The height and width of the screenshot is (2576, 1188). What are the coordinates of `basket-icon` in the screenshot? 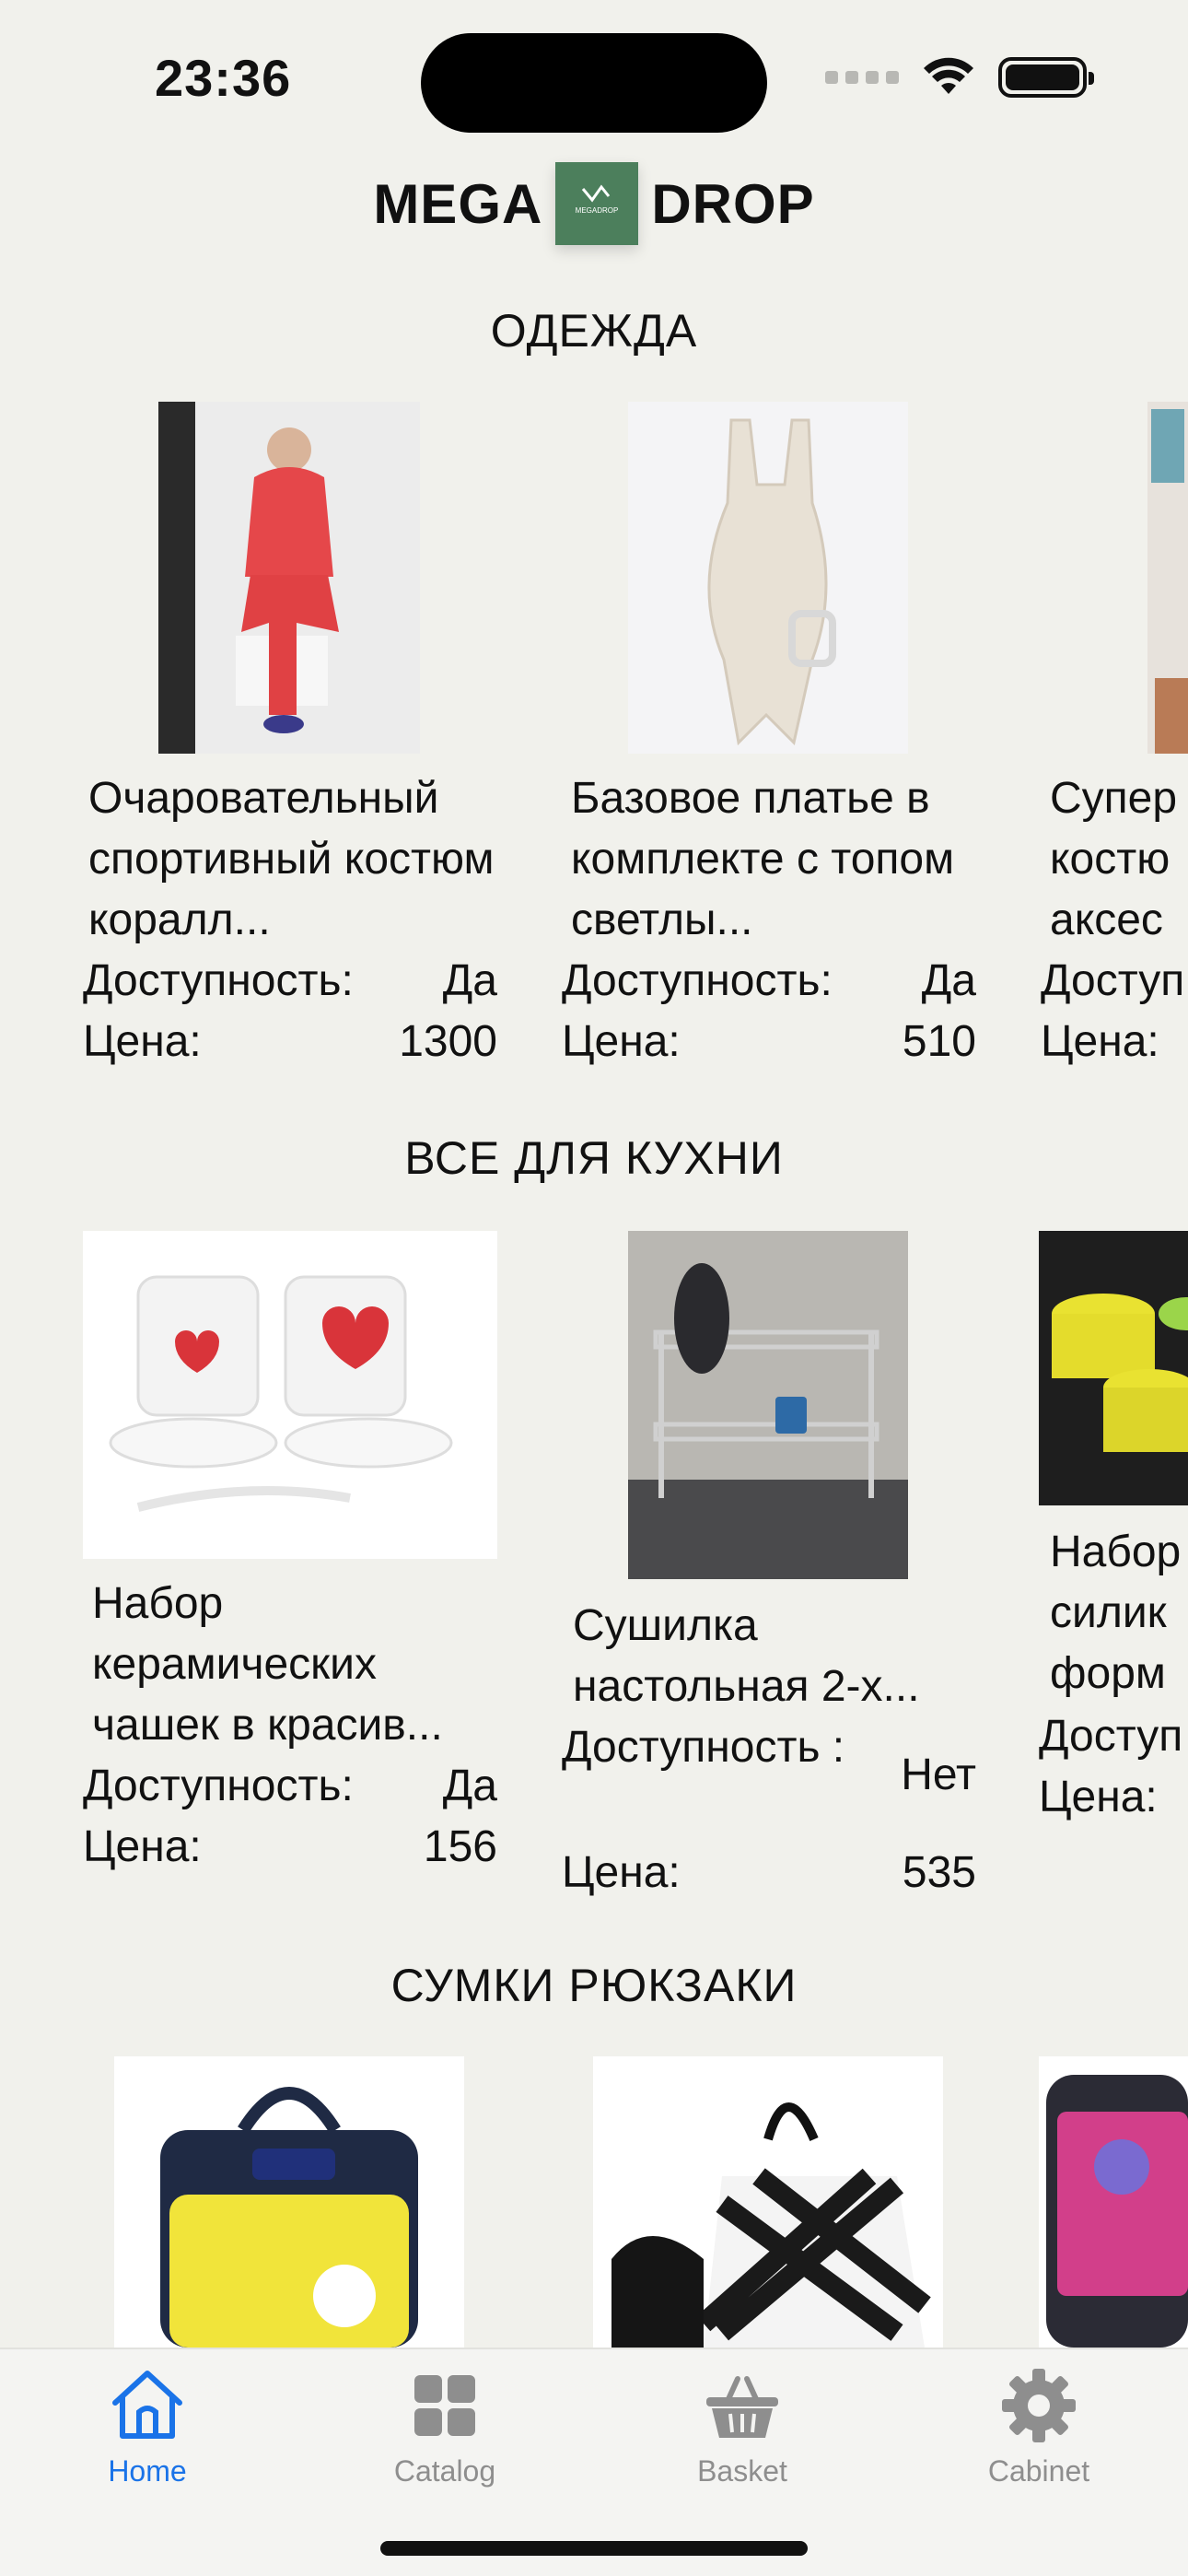 It's located at (742, 2407).